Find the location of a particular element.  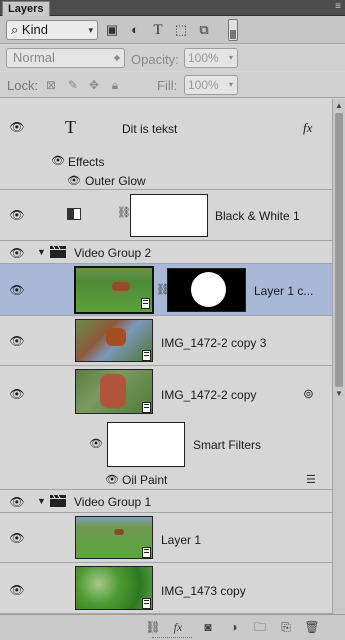

layer-row-layer-1: 👁︎ Layer 1 is located at coordinates (166, 538).